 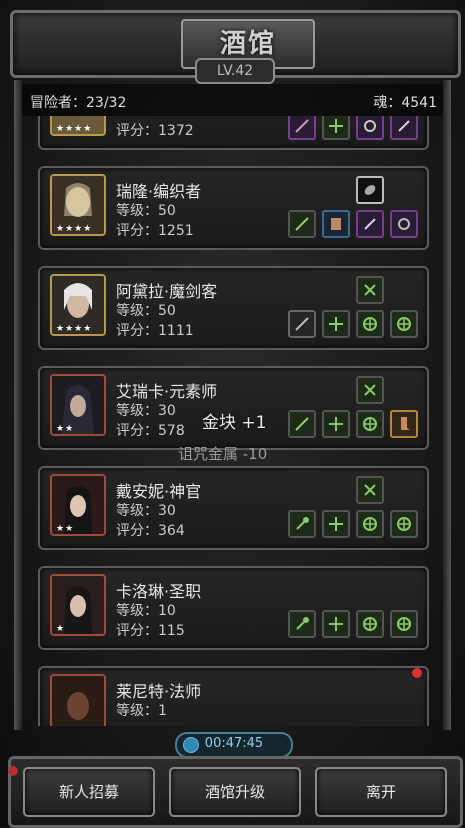 I want to click on boot-icon, so click(x=405, y=423).